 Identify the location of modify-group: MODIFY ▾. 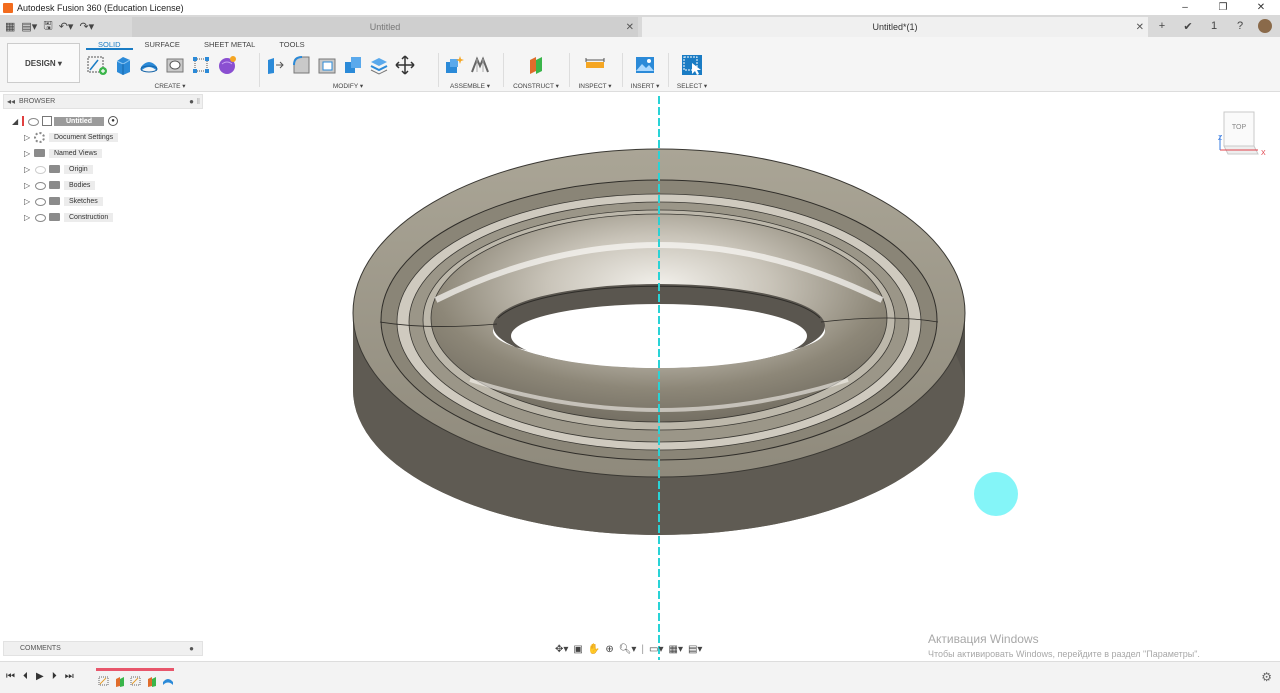
(348, 71).